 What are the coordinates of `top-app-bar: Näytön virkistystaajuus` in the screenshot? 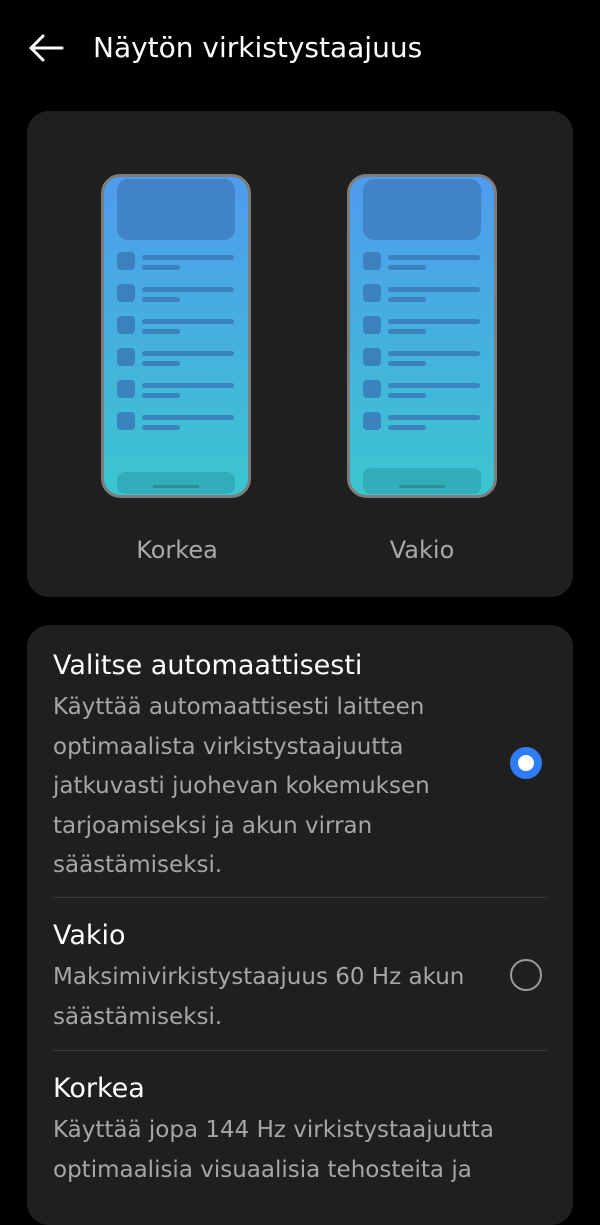 It's located at (300, 50).